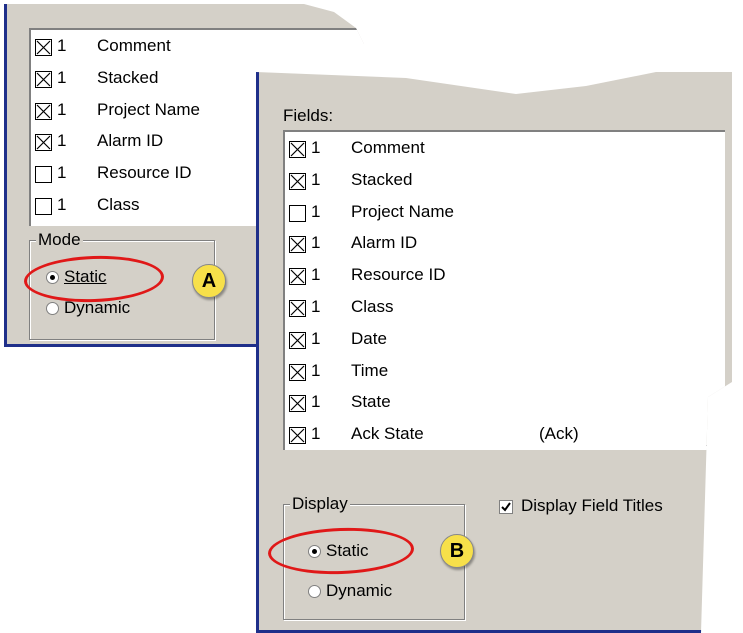  What do you see at coordinates (457, 551) in the screenshot?
I see `callout-b-badge: B` at bounding box center [457, 551].